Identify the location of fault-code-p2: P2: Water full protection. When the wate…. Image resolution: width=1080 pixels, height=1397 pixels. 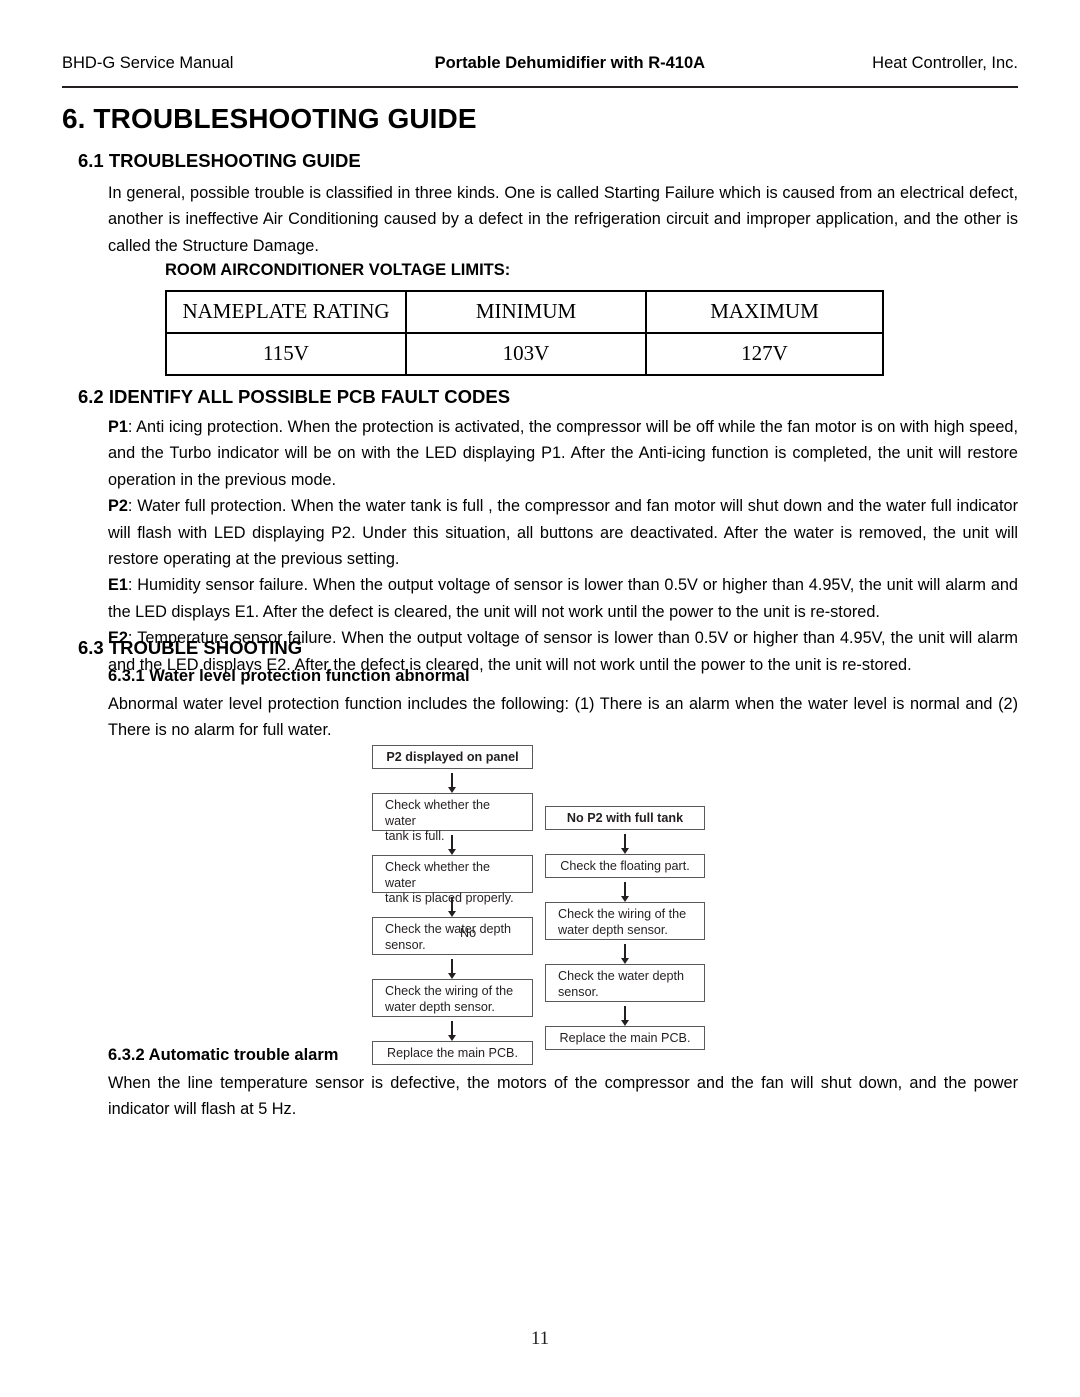
(563, 532).